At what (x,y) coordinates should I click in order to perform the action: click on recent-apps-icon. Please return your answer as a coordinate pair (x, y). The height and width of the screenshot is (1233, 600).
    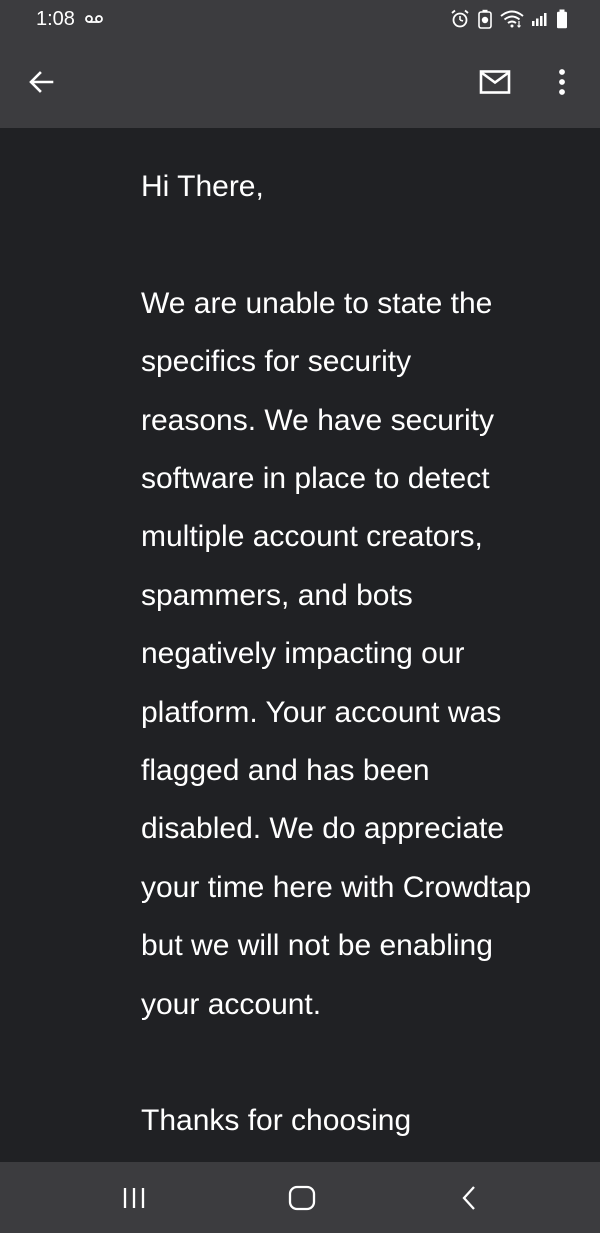
    Looking at the image, I should click on (134, 1198).